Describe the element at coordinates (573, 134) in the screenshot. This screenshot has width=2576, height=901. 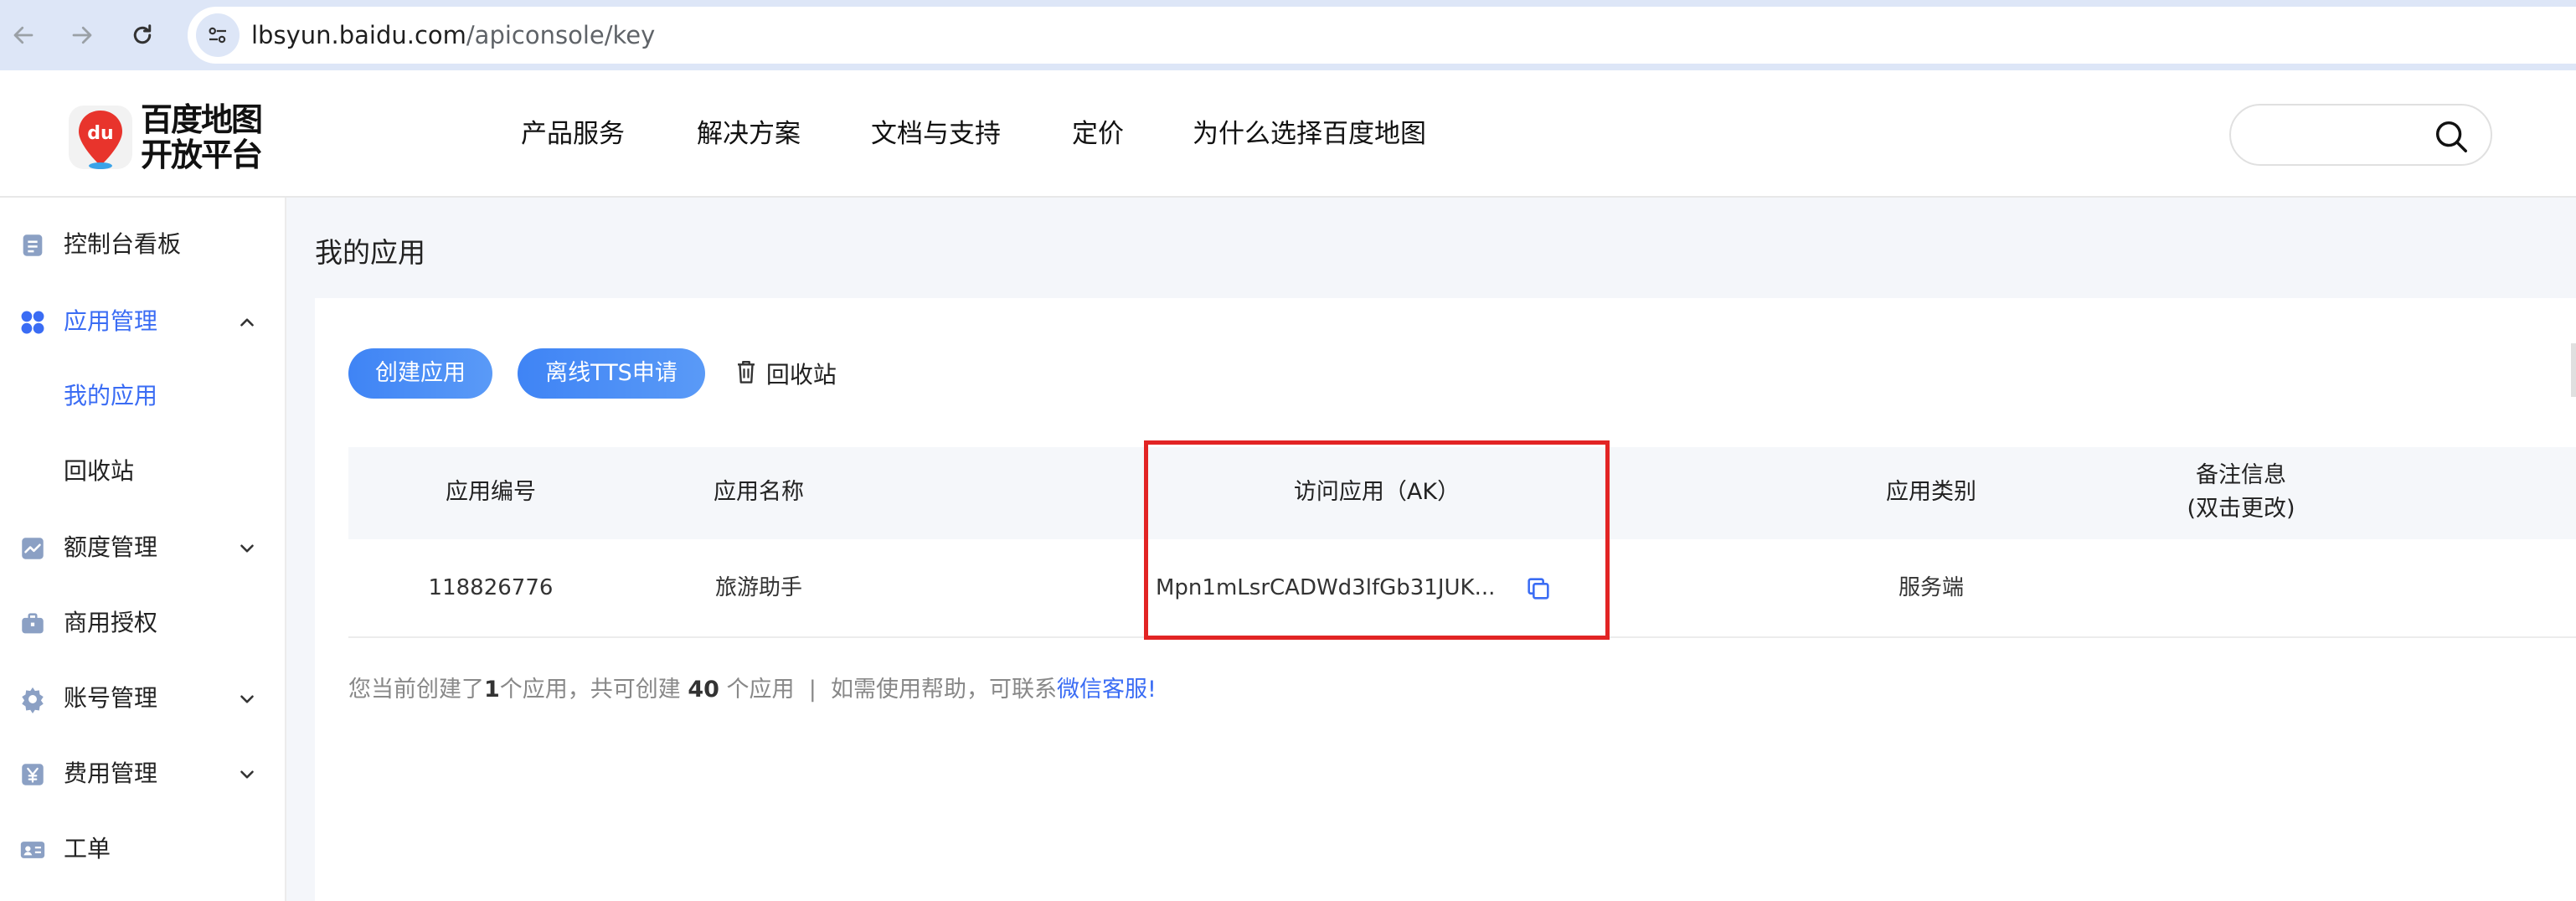
I see `nav-products: 产品服务` at that location.